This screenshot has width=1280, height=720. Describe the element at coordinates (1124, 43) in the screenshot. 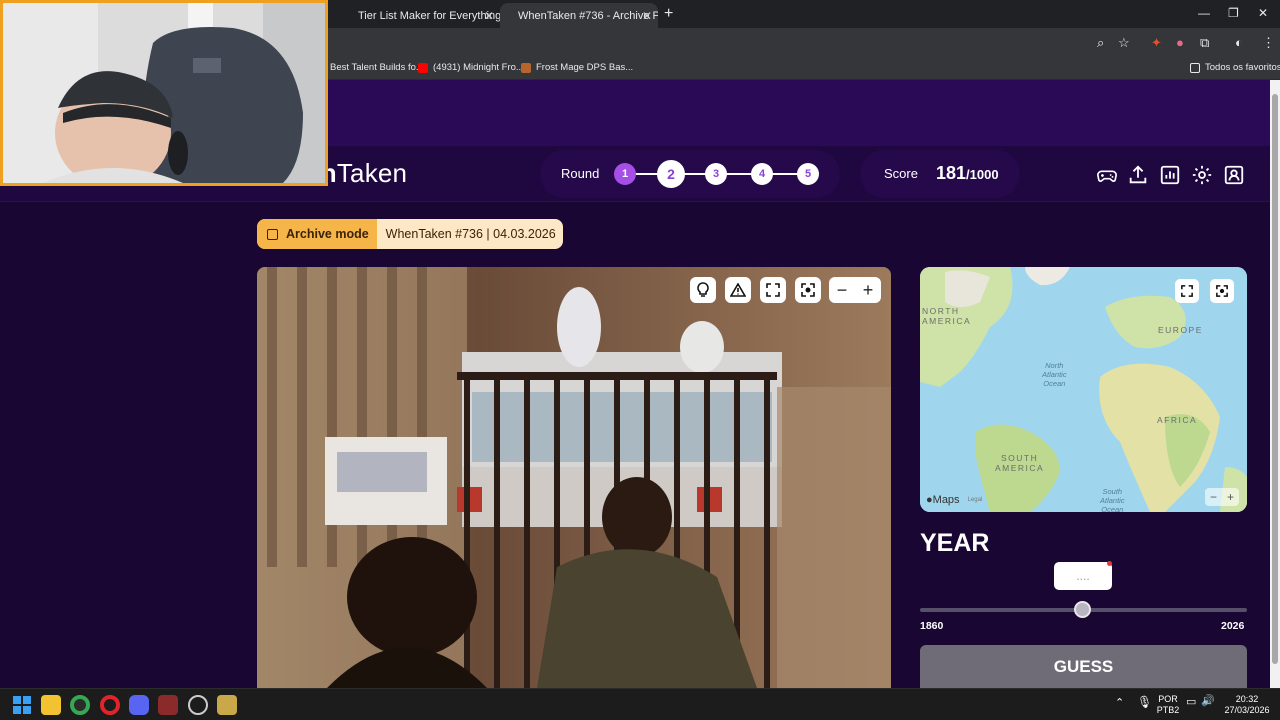

I see `bookmark-star-icon: ☆` at that location.